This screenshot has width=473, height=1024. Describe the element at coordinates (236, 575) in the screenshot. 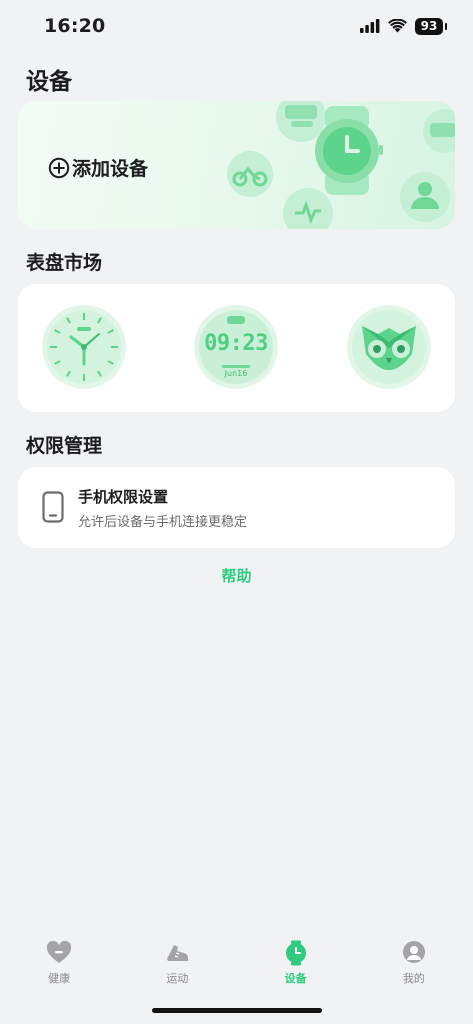

I see `help-link: 帮助` at that location.